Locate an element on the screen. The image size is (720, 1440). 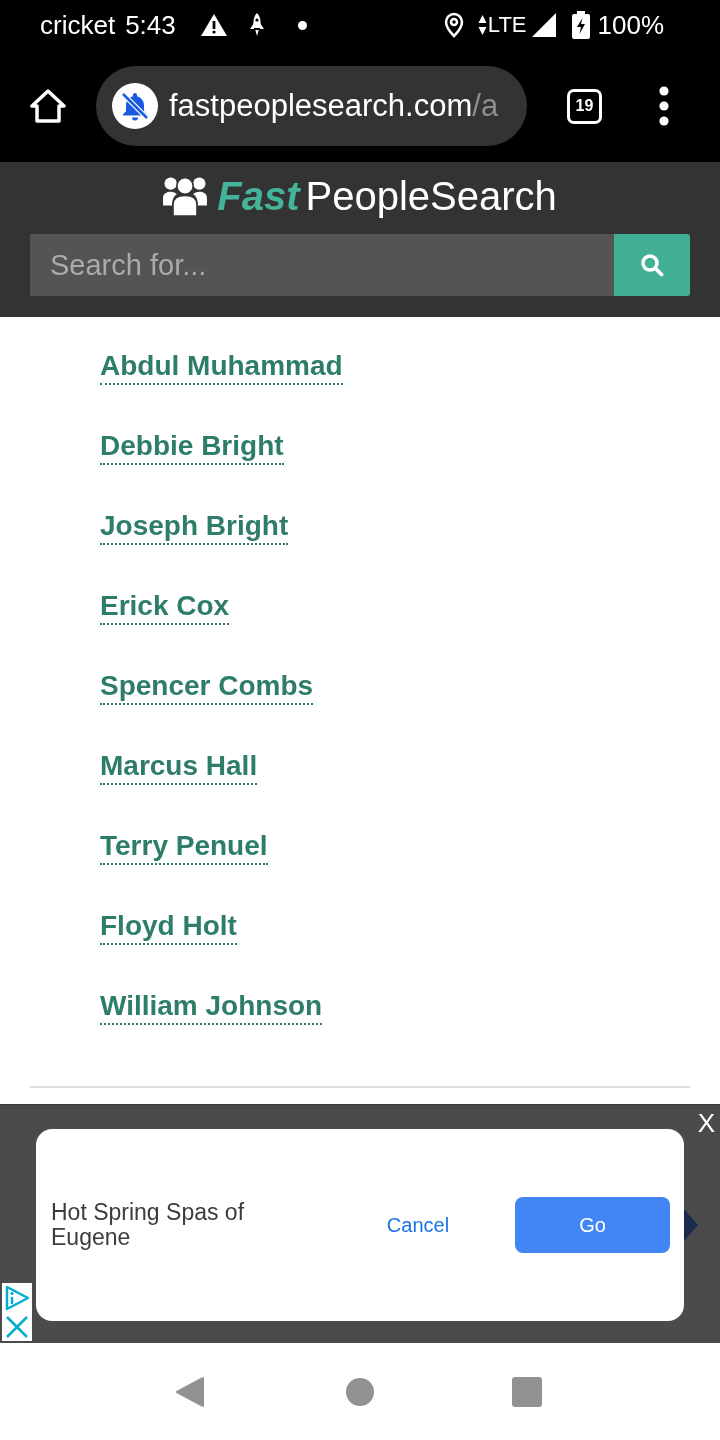
person-name-link: William Johnson is located at coordinates (211, 1007).